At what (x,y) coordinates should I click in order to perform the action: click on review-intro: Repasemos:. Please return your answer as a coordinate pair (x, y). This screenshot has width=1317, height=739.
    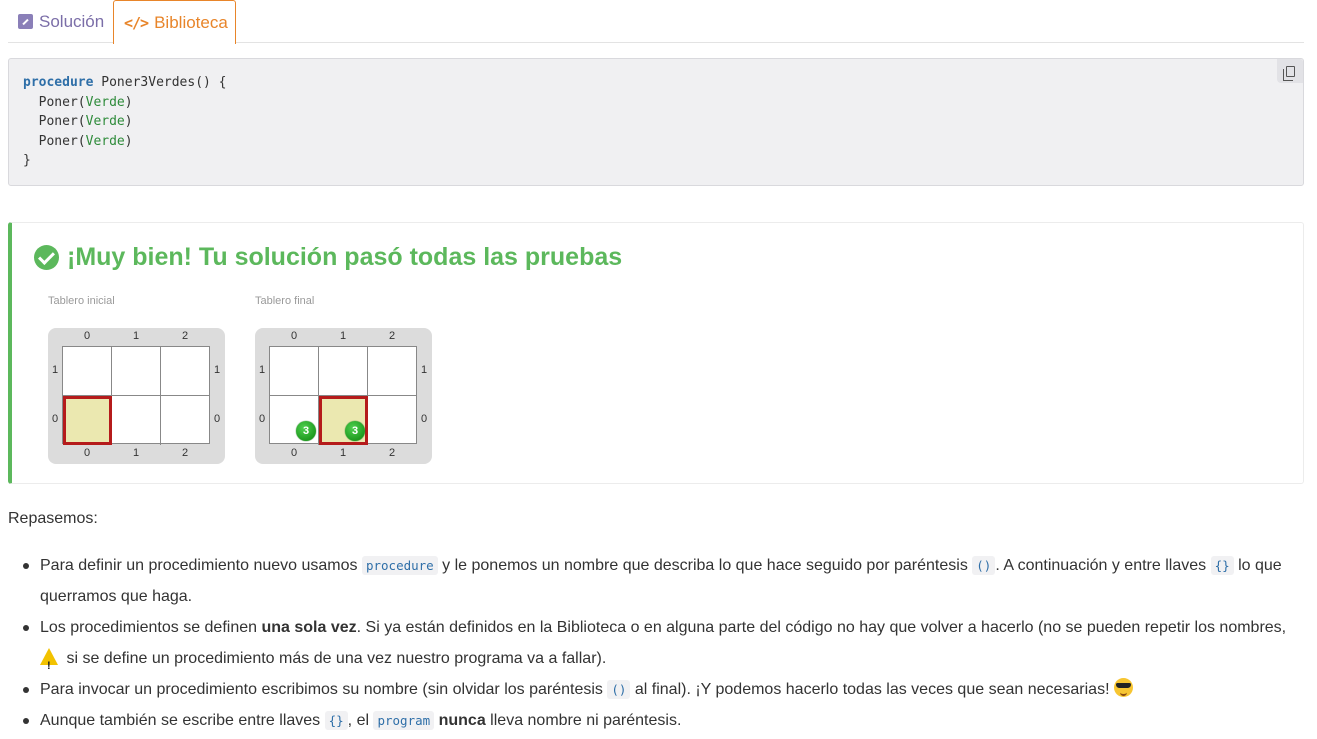
    Looking at the image, I should click on (53, 518).